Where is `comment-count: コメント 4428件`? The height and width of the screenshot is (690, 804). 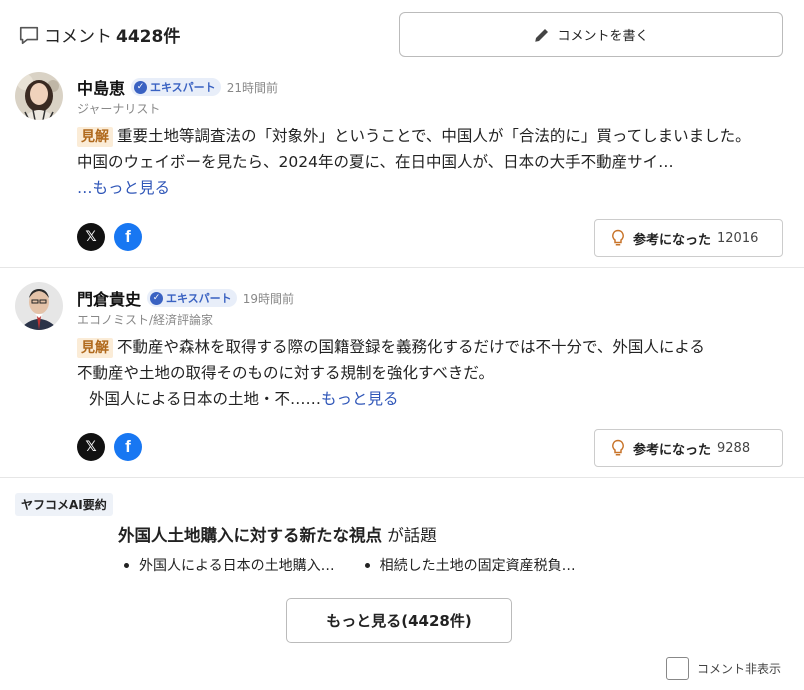
comment-count: コメント 4428件 is located at coordinates (99, 34).